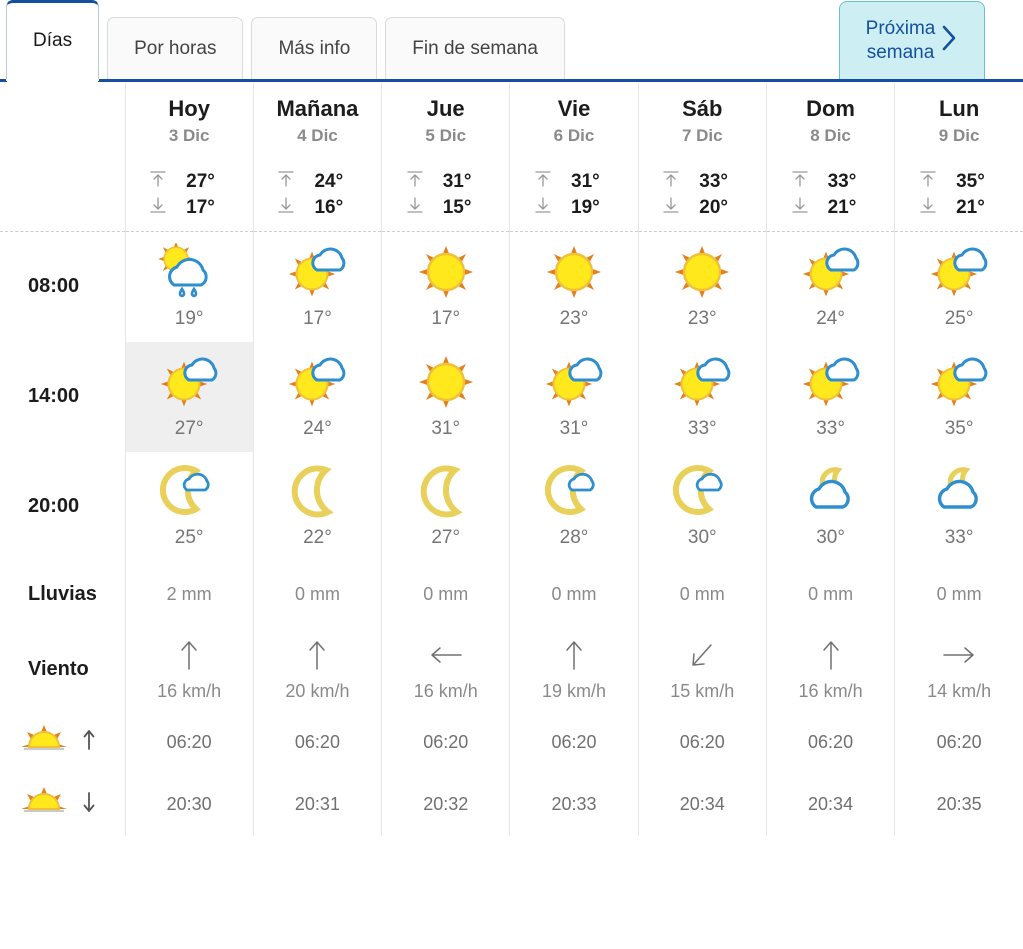  Describe the element at coordinates (189, 804) in the screenshot. I see `sunset-cell-day0: 20:30` at that location.